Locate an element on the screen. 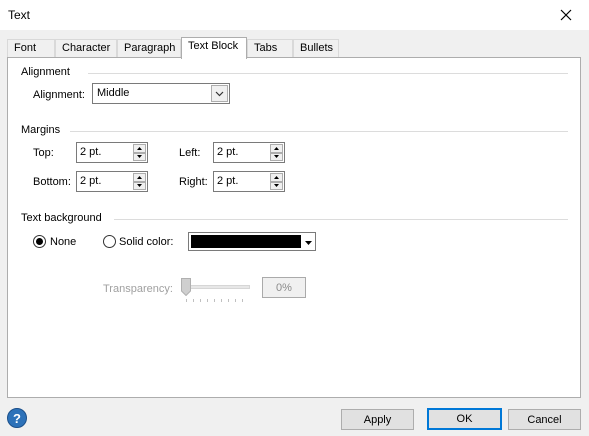 The width and height of the screenshot is (589, 436). tab-label: Character is located at coordinates (86, 48).